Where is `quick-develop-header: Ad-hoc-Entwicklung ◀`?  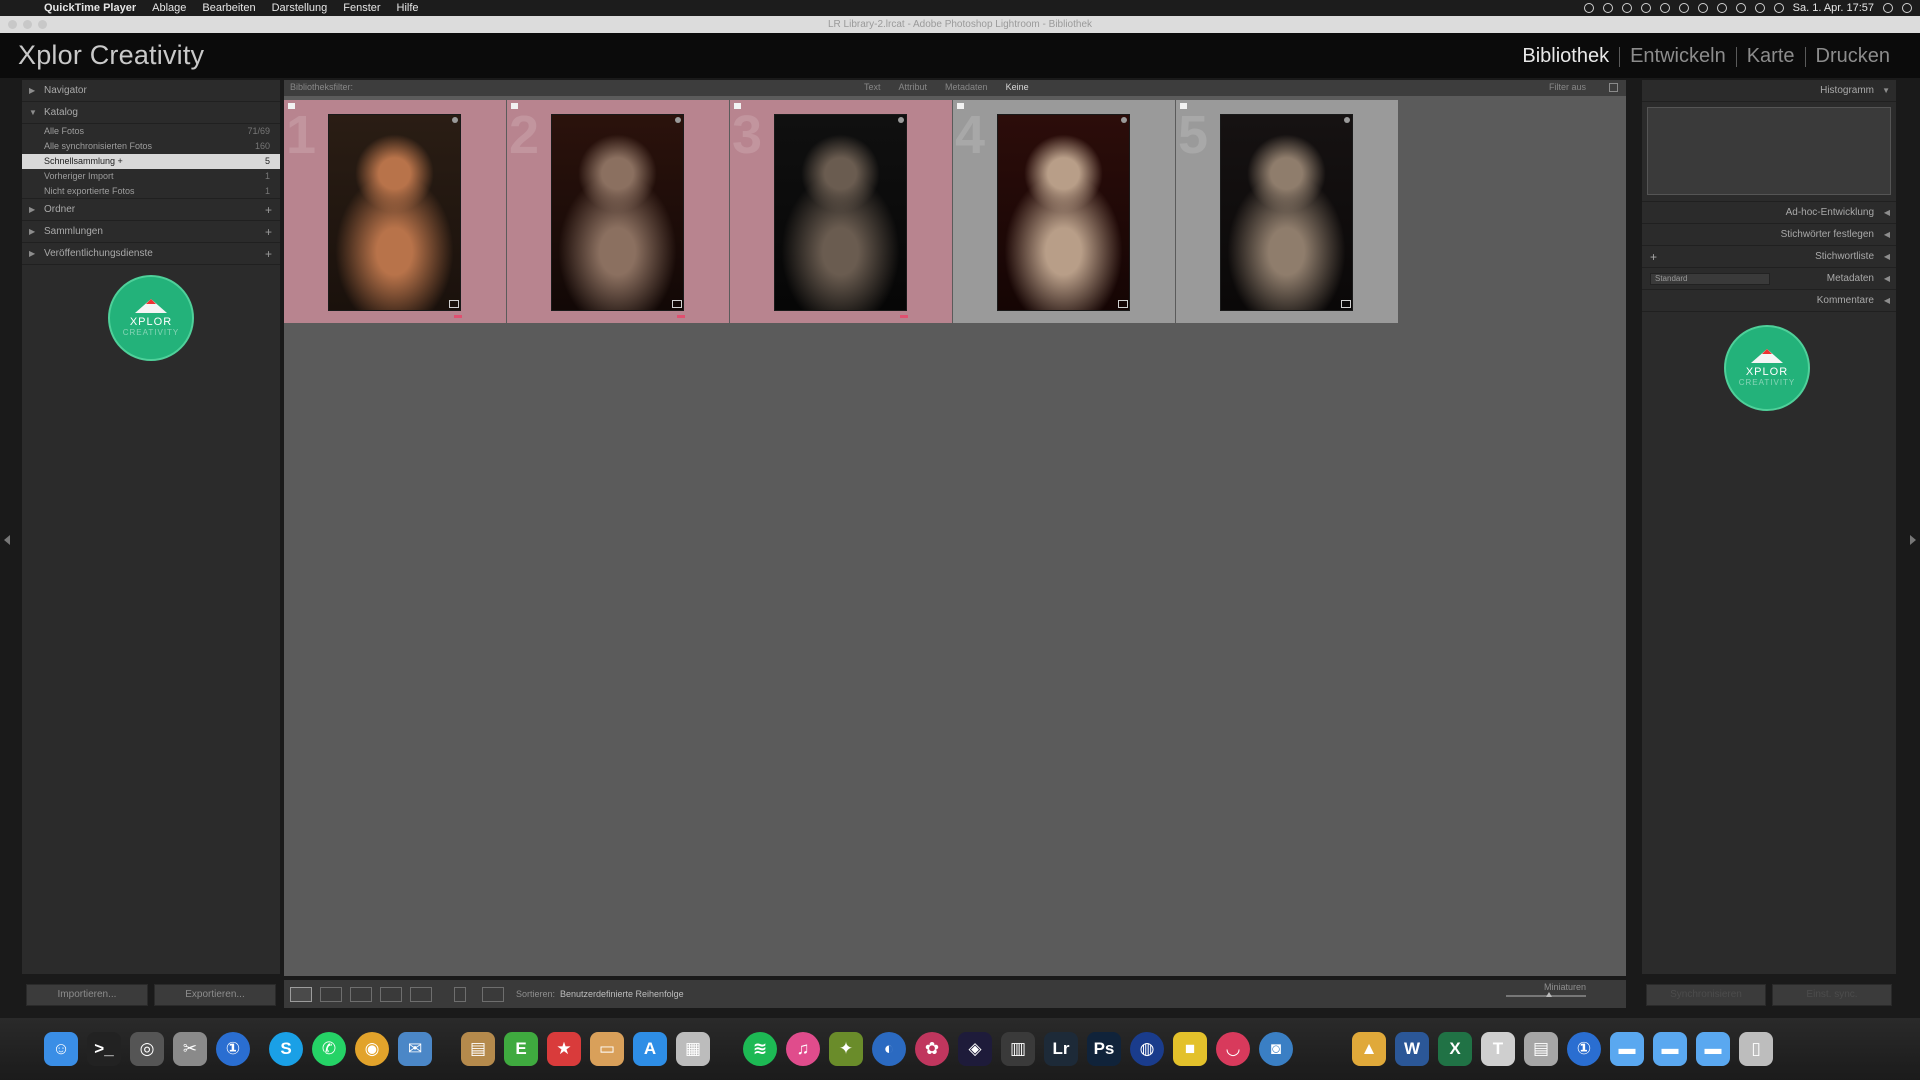 quick-develop-header: Ad-hoc-Entwicklung ◀ is located at coordinates (1769, 213).